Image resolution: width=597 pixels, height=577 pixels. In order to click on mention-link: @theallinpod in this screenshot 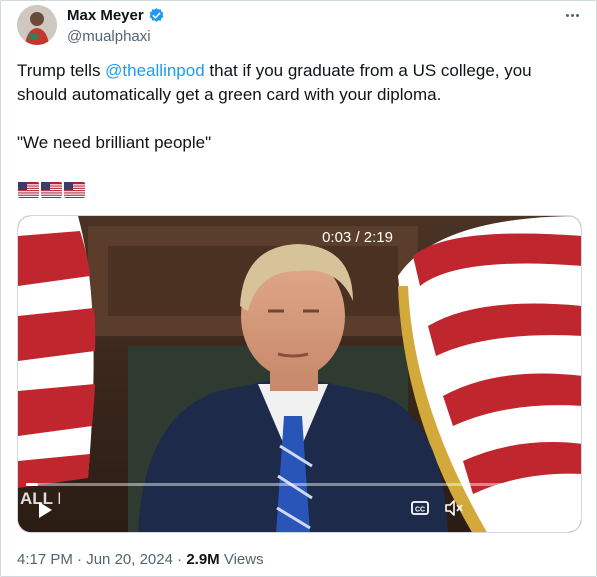, I will do `click(155, 70)`.